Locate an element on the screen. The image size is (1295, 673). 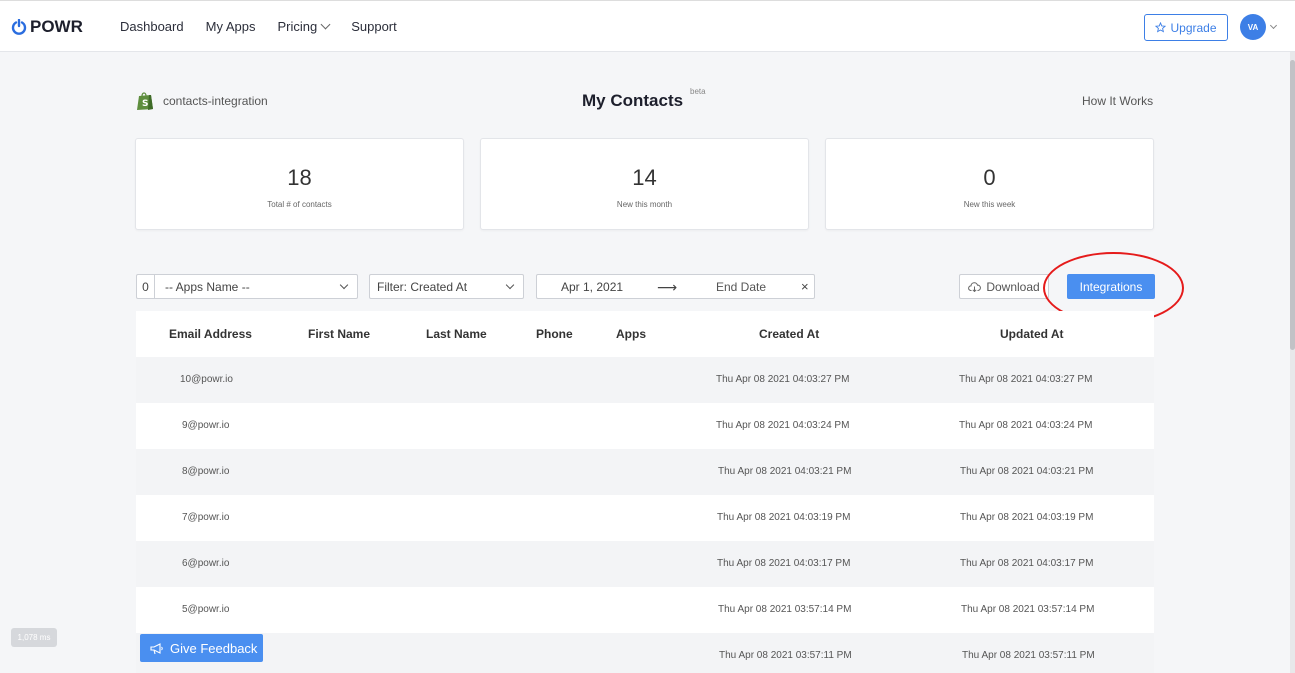
brand-name: POWR is located at coordinates (56, 26).